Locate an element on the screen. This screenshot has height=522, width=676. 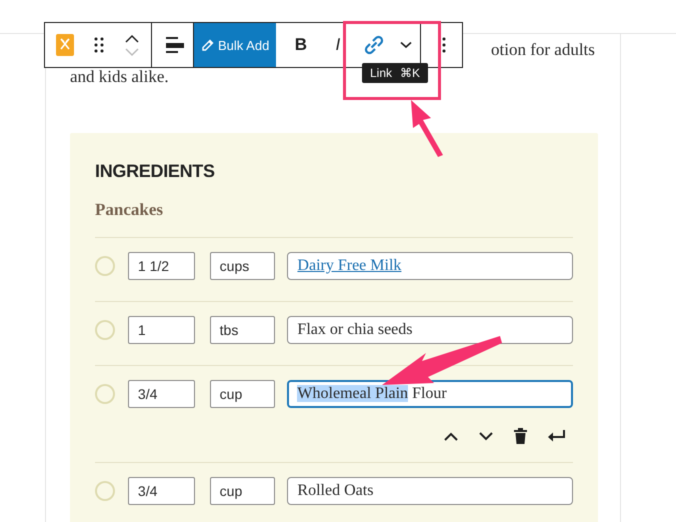
amount-field: 1 is located at coordinates (161, 330).